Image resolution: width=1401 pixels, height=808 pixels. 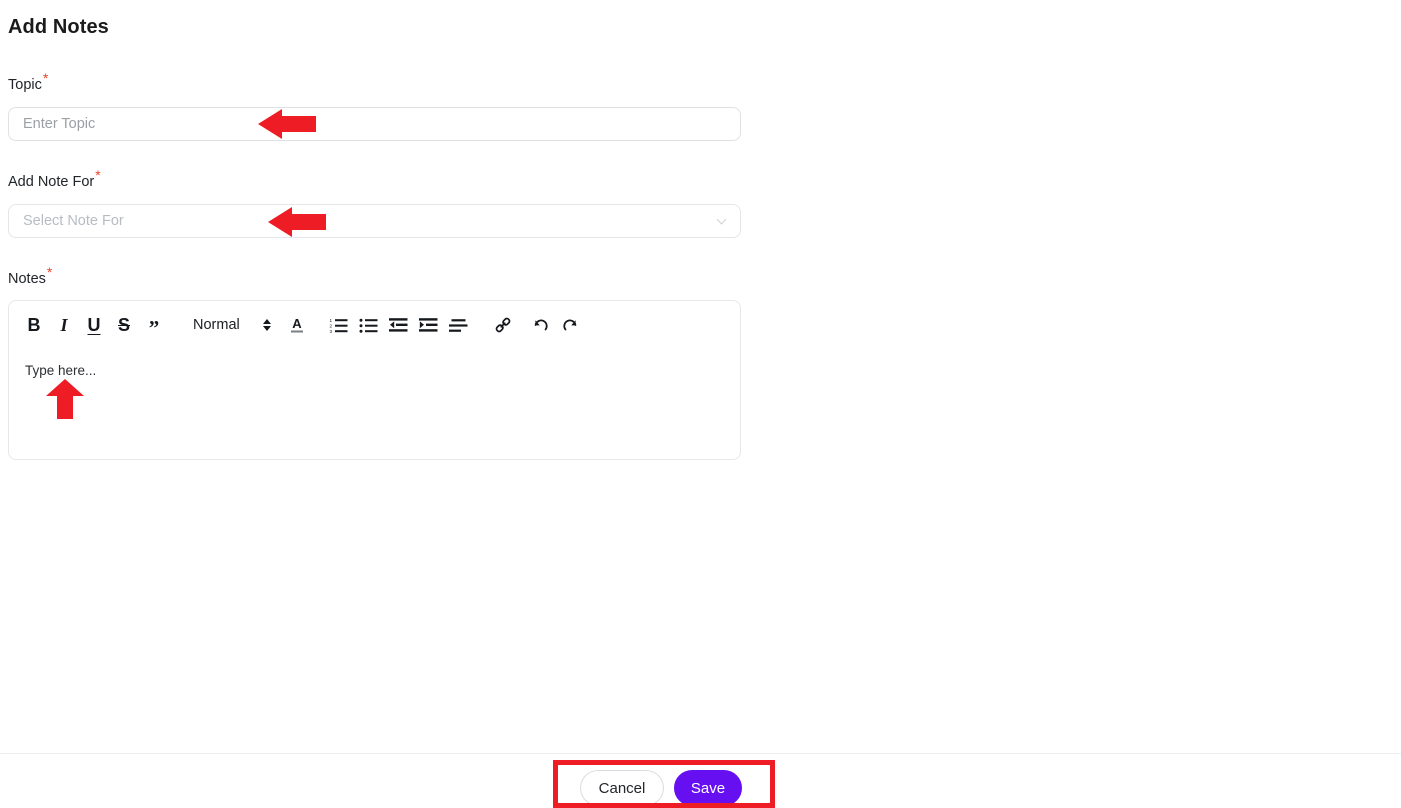 I want to click on left-arrow-annotation-topic, so click(x=287, y=126).